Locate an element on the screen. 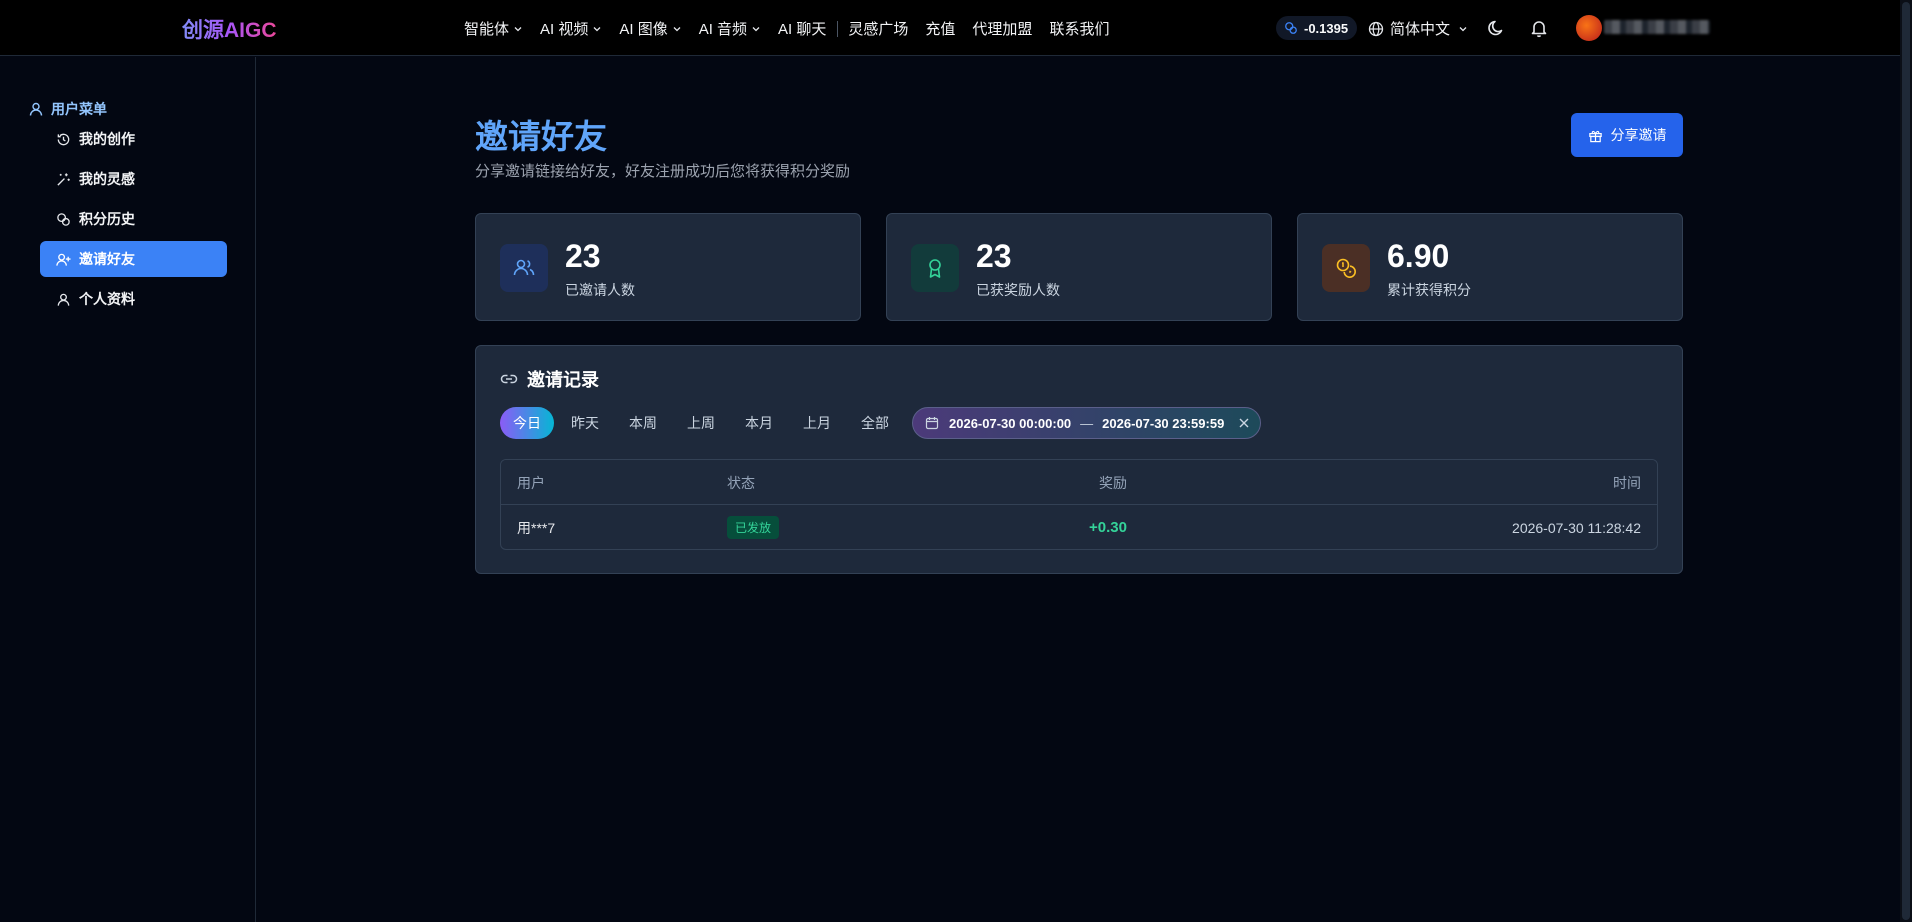 This screenshot has height=922, width=1912. nav-item-inspiration: 灵感广场 is located at coordinates (878, 28).